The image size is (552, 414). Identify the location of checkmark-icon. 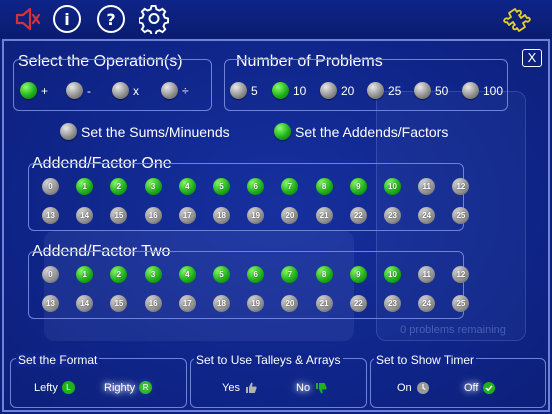
(489, 388).